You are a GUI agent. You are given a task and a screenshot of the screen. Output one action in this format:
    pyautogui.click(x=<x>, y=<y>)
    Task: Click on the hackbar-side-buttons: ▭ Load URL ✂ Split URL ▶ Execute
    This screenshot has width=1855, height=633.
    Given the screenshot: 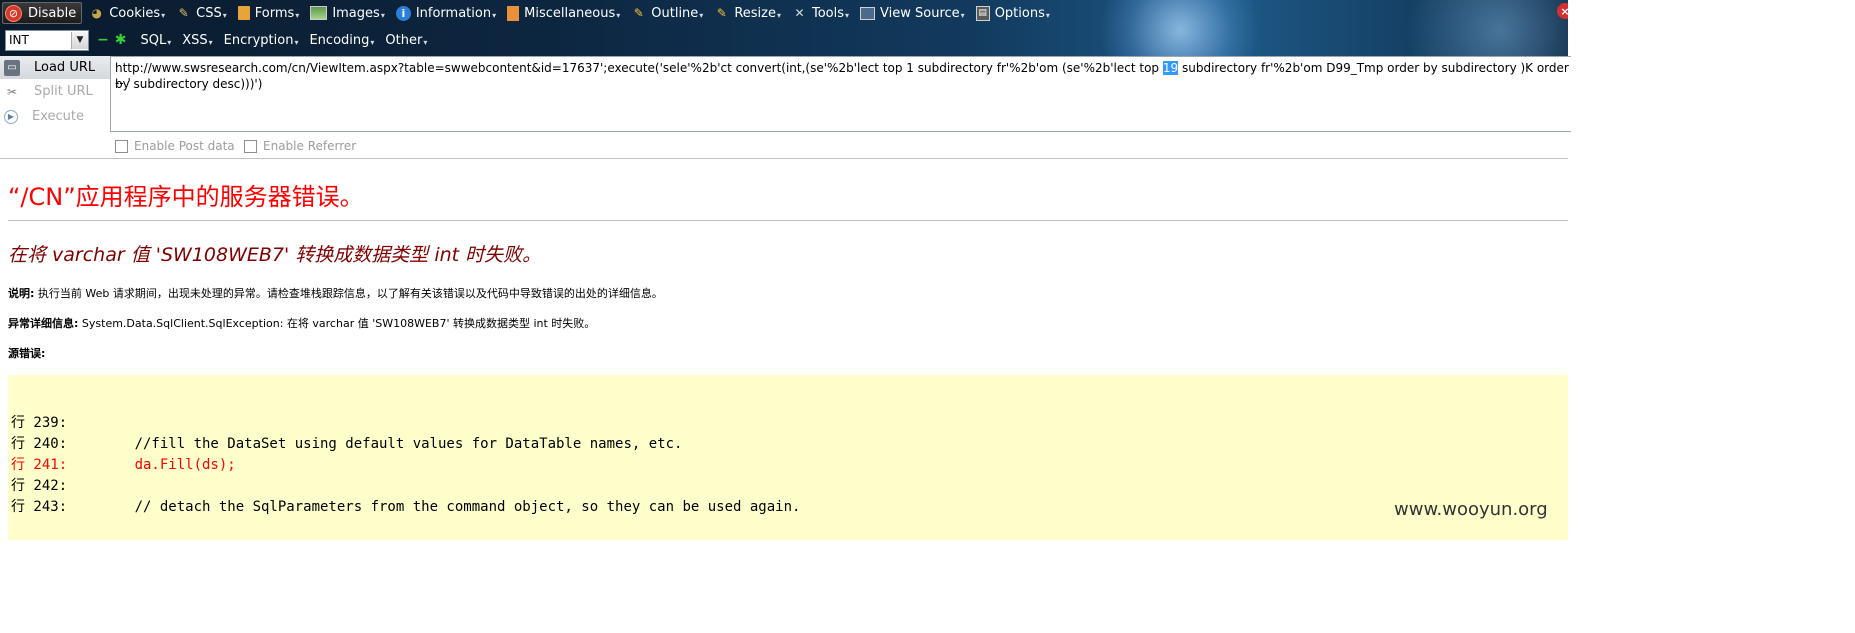 What is the action you would take?
    pyautogui.click(x=55, y=93)
    